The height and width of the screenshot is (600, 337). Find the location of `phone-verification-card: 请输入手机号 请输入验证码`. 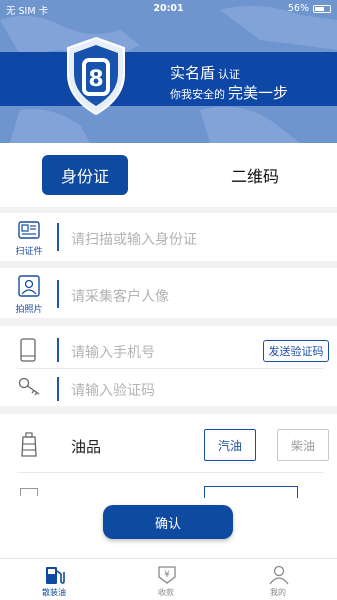

phone-verification-card: 请输入手机号 请输入验证码 is located at coordinates (168, 366).